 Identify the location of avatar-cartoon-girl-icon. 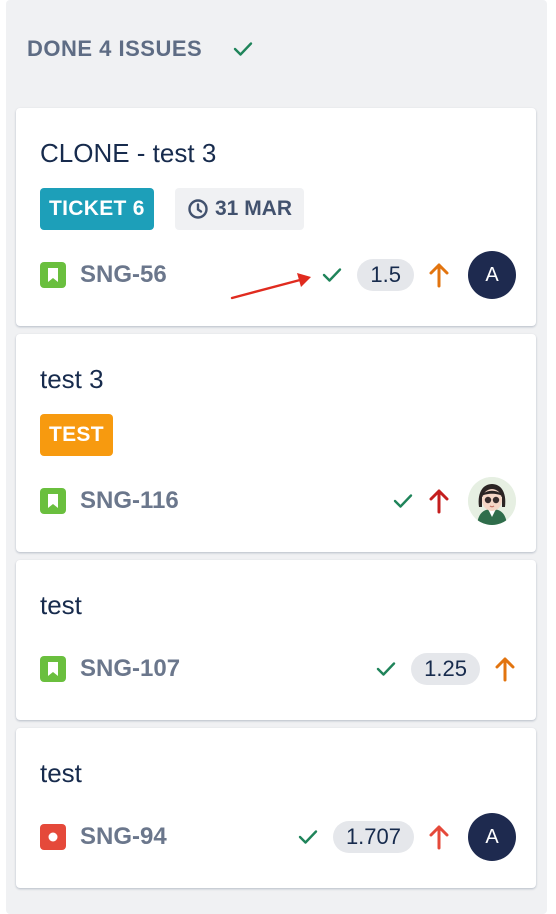
(492, 501).